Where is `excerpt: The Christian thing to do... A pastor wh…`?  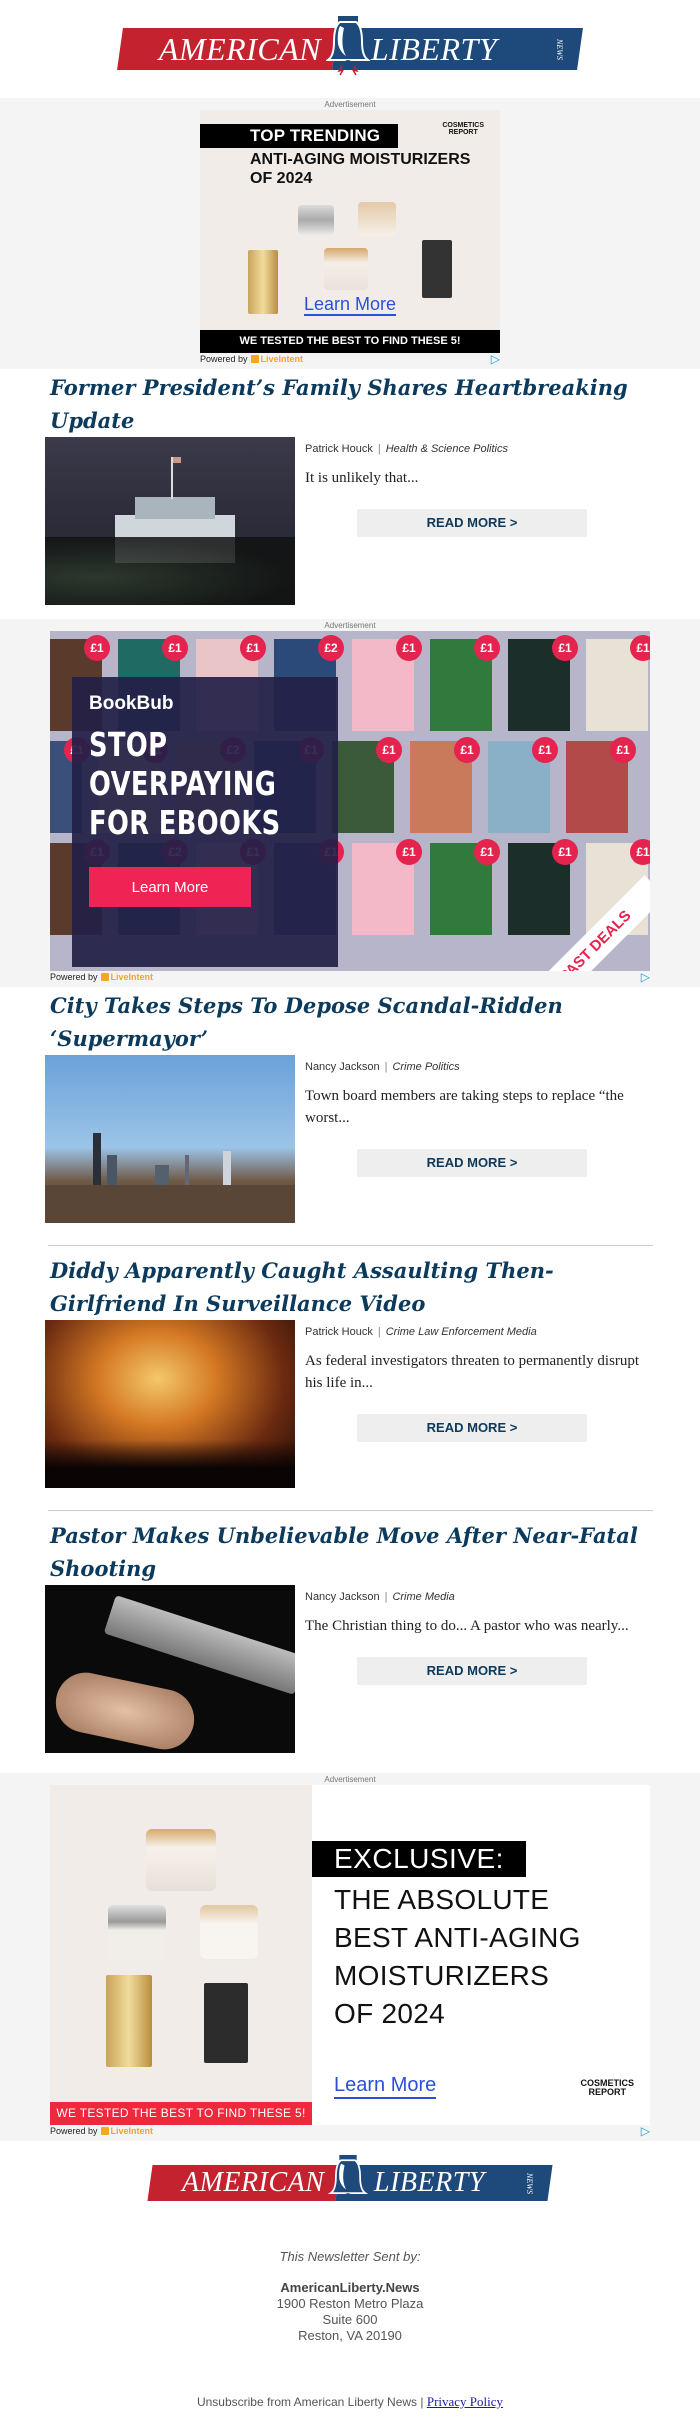
excerpt: The Christian thing to do... A pastor wh… is located at coordinates (467, 1626).